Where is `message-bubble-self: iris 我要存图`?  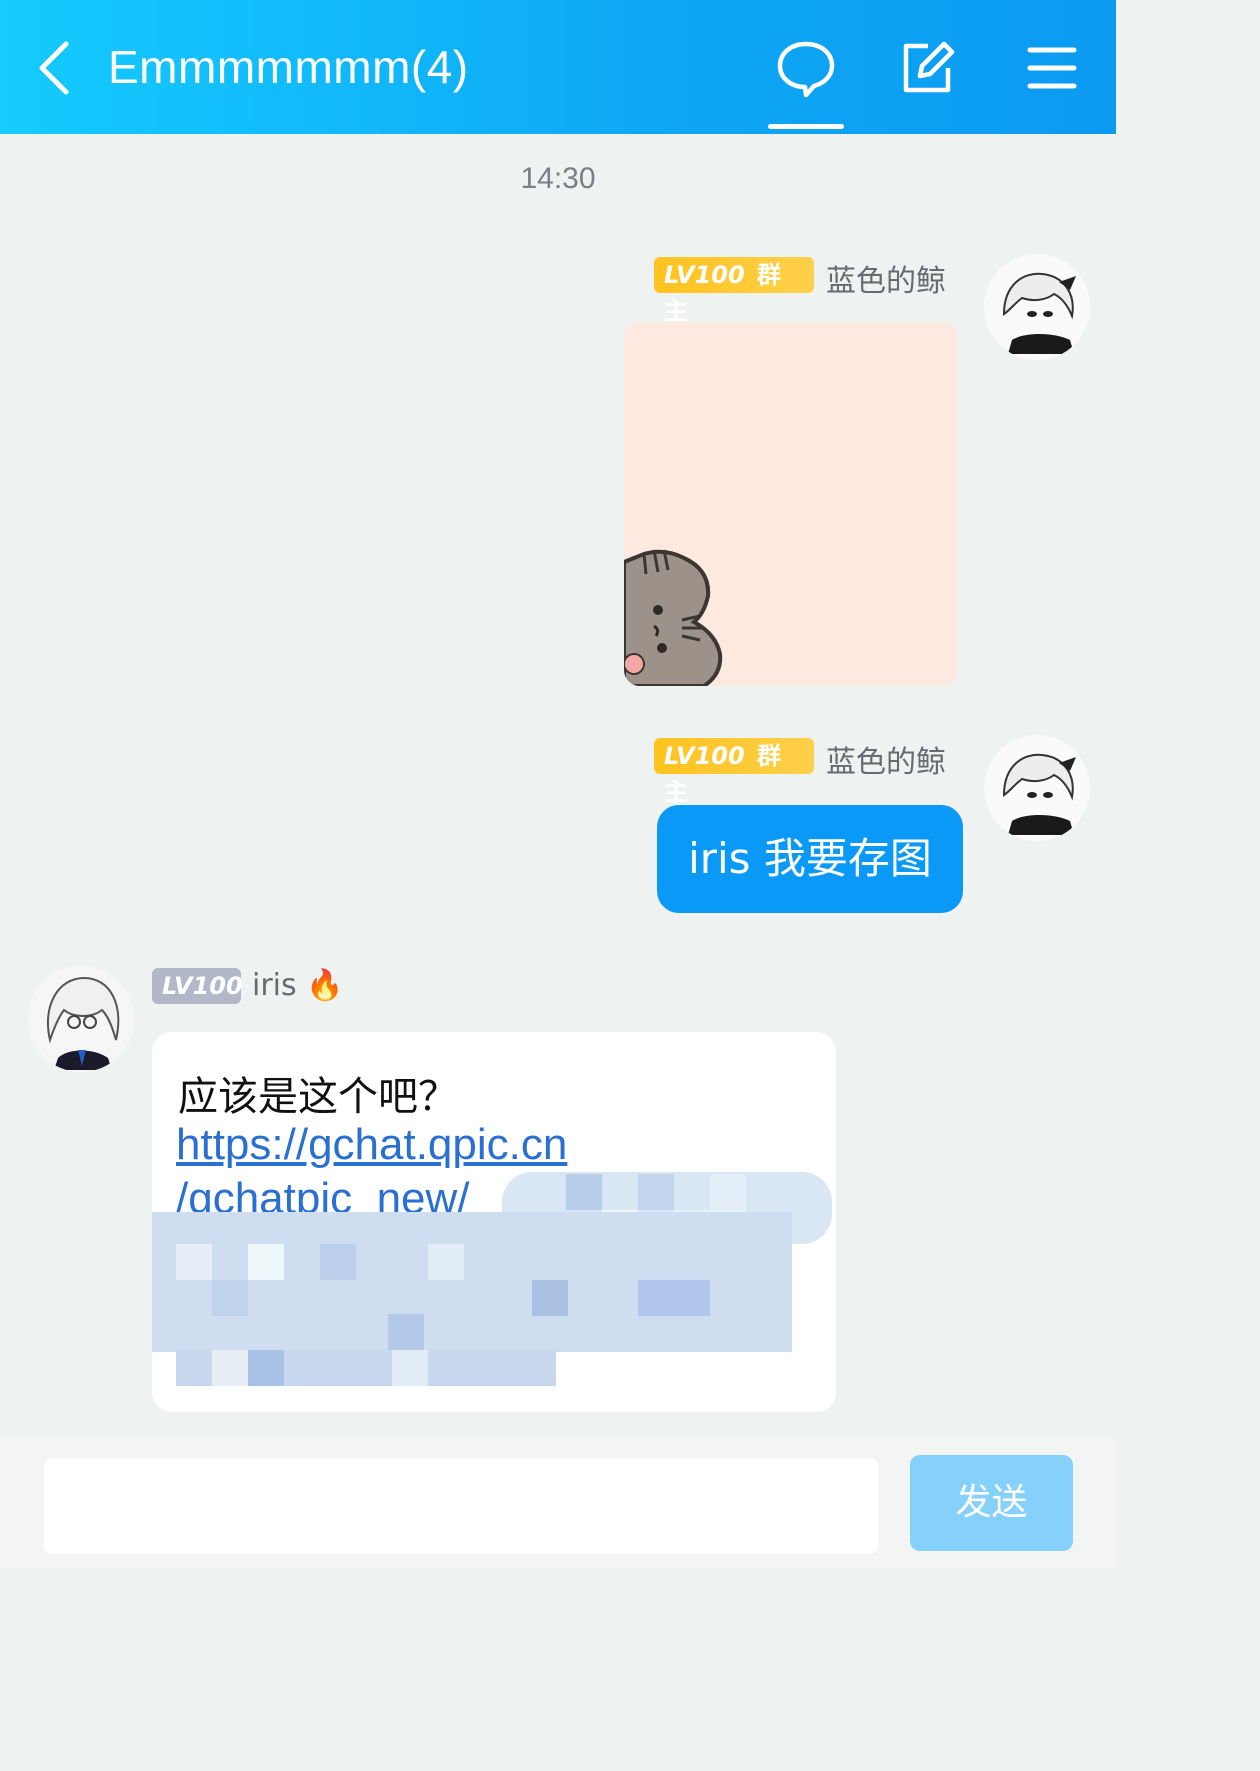
message-bubble-self: iris 我要存图 is located at coordinates (810, 859).